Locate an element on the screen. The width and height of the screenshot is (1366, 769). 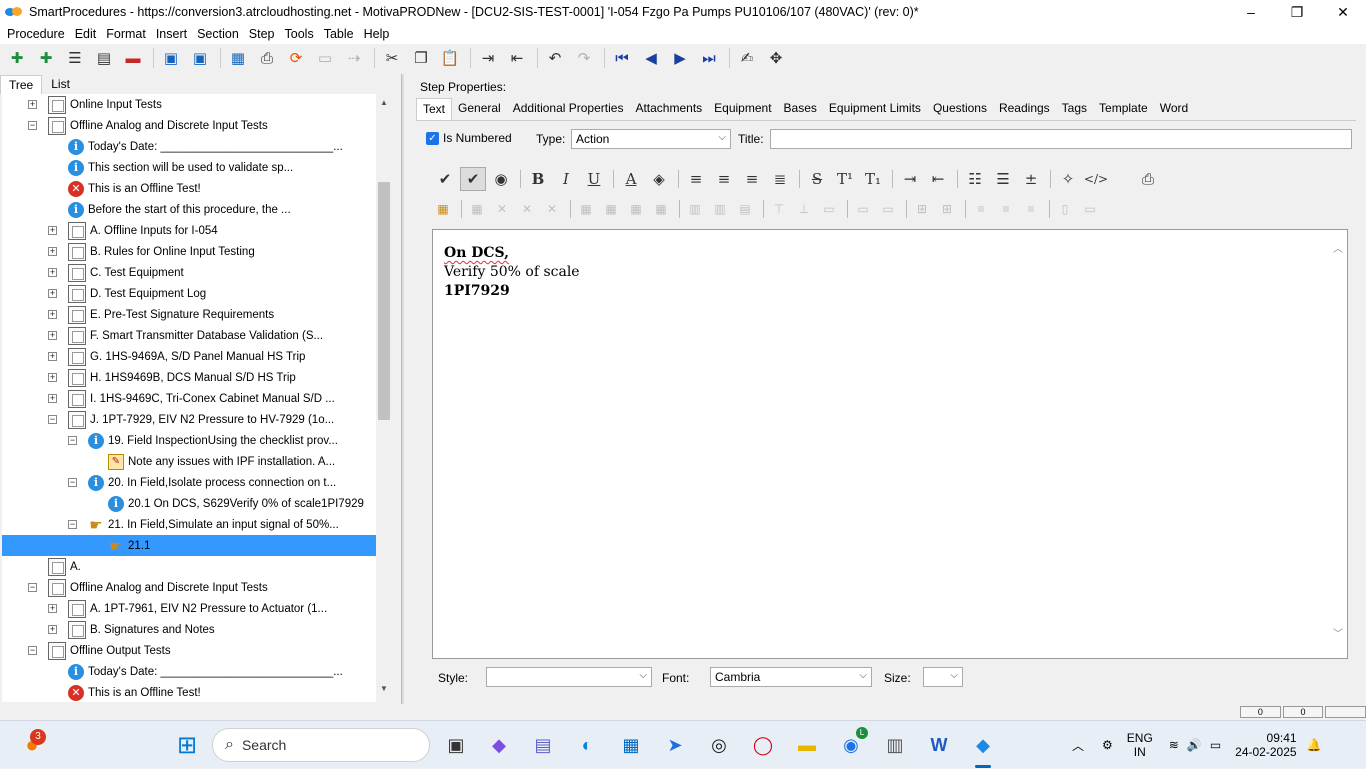
next-icon: ▶ is located at coordinates (680, 58).